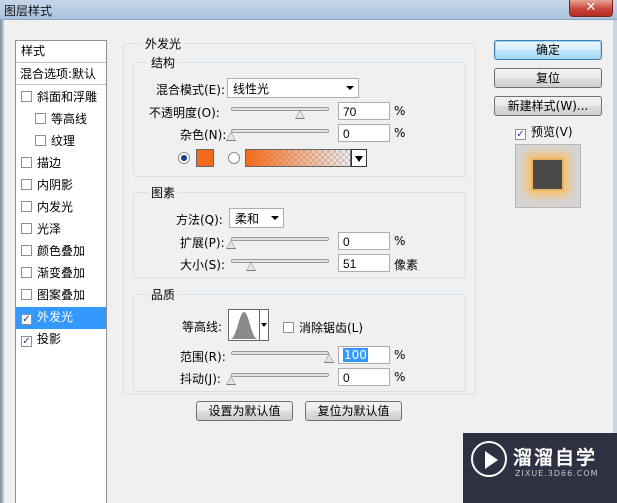 The height and width of the screenshot is (503, 617). Describe the element at coordinates (55, 317) in the screenshot. I see `style-item-label: 外发光` at that location.